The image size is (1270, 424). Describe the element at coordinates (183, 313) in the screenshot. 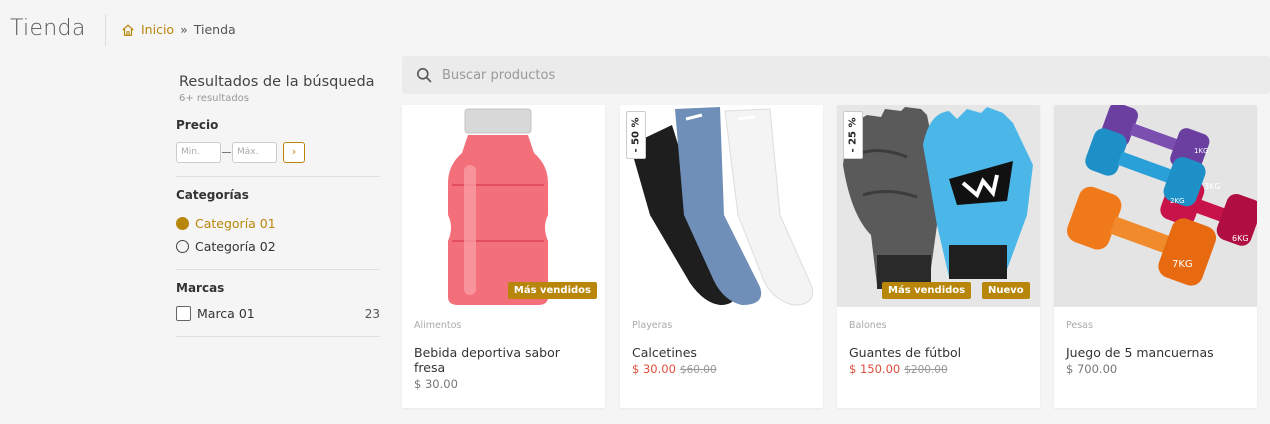

I see `brand-checkbox` at that location.